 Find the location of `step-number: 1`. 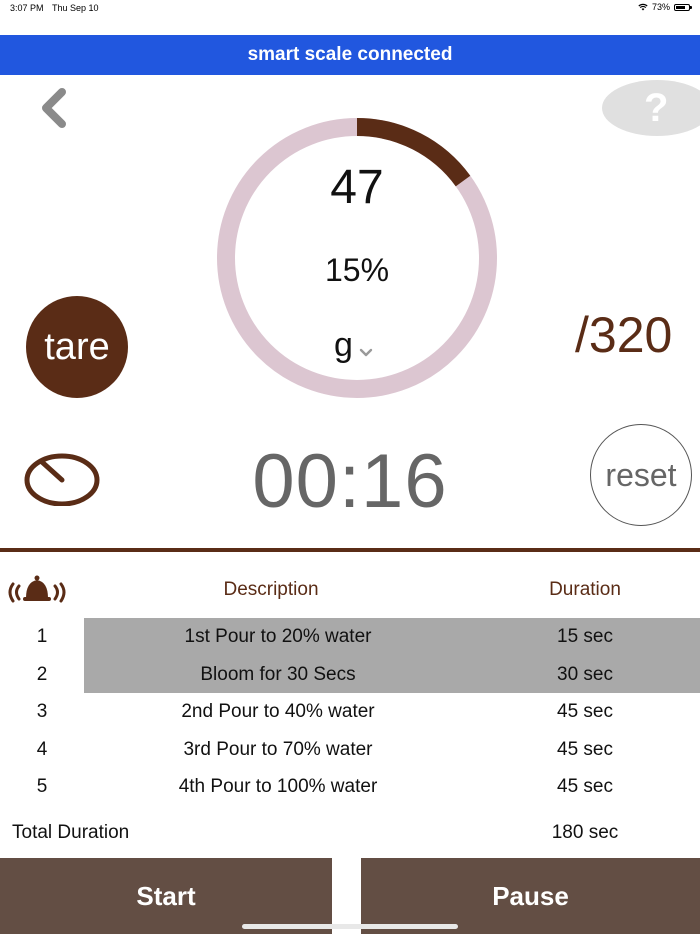

step-number: 1 is located at coordinates (42, 636).